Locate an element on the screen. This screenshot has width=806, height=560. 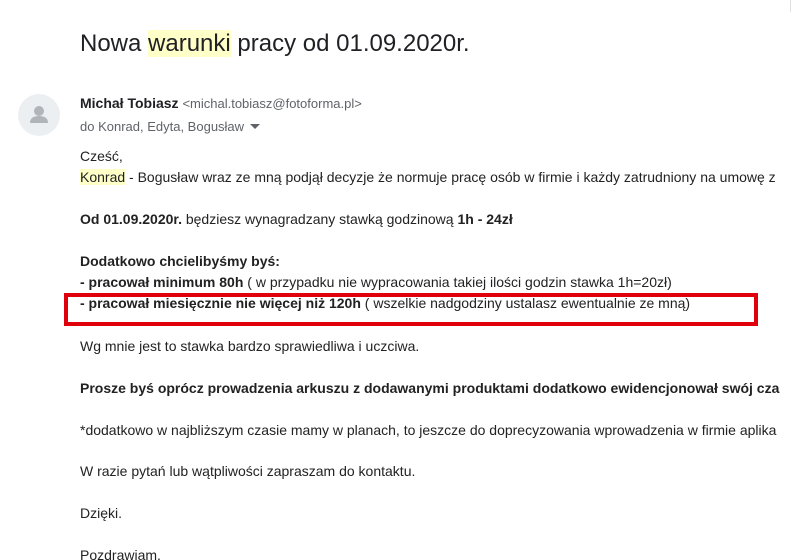
subject-prefix: Nowa is located at coordinates (114, 43).